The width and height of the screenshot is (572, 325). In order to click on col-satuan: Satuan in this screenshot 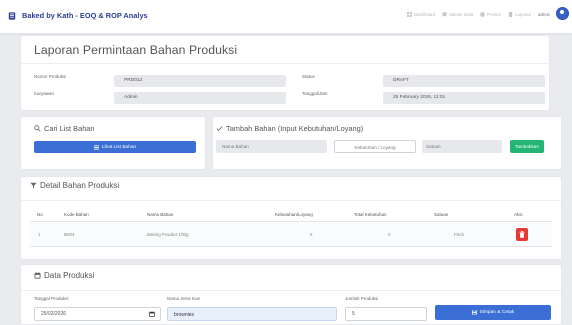, I will do `click(441, 214)`.